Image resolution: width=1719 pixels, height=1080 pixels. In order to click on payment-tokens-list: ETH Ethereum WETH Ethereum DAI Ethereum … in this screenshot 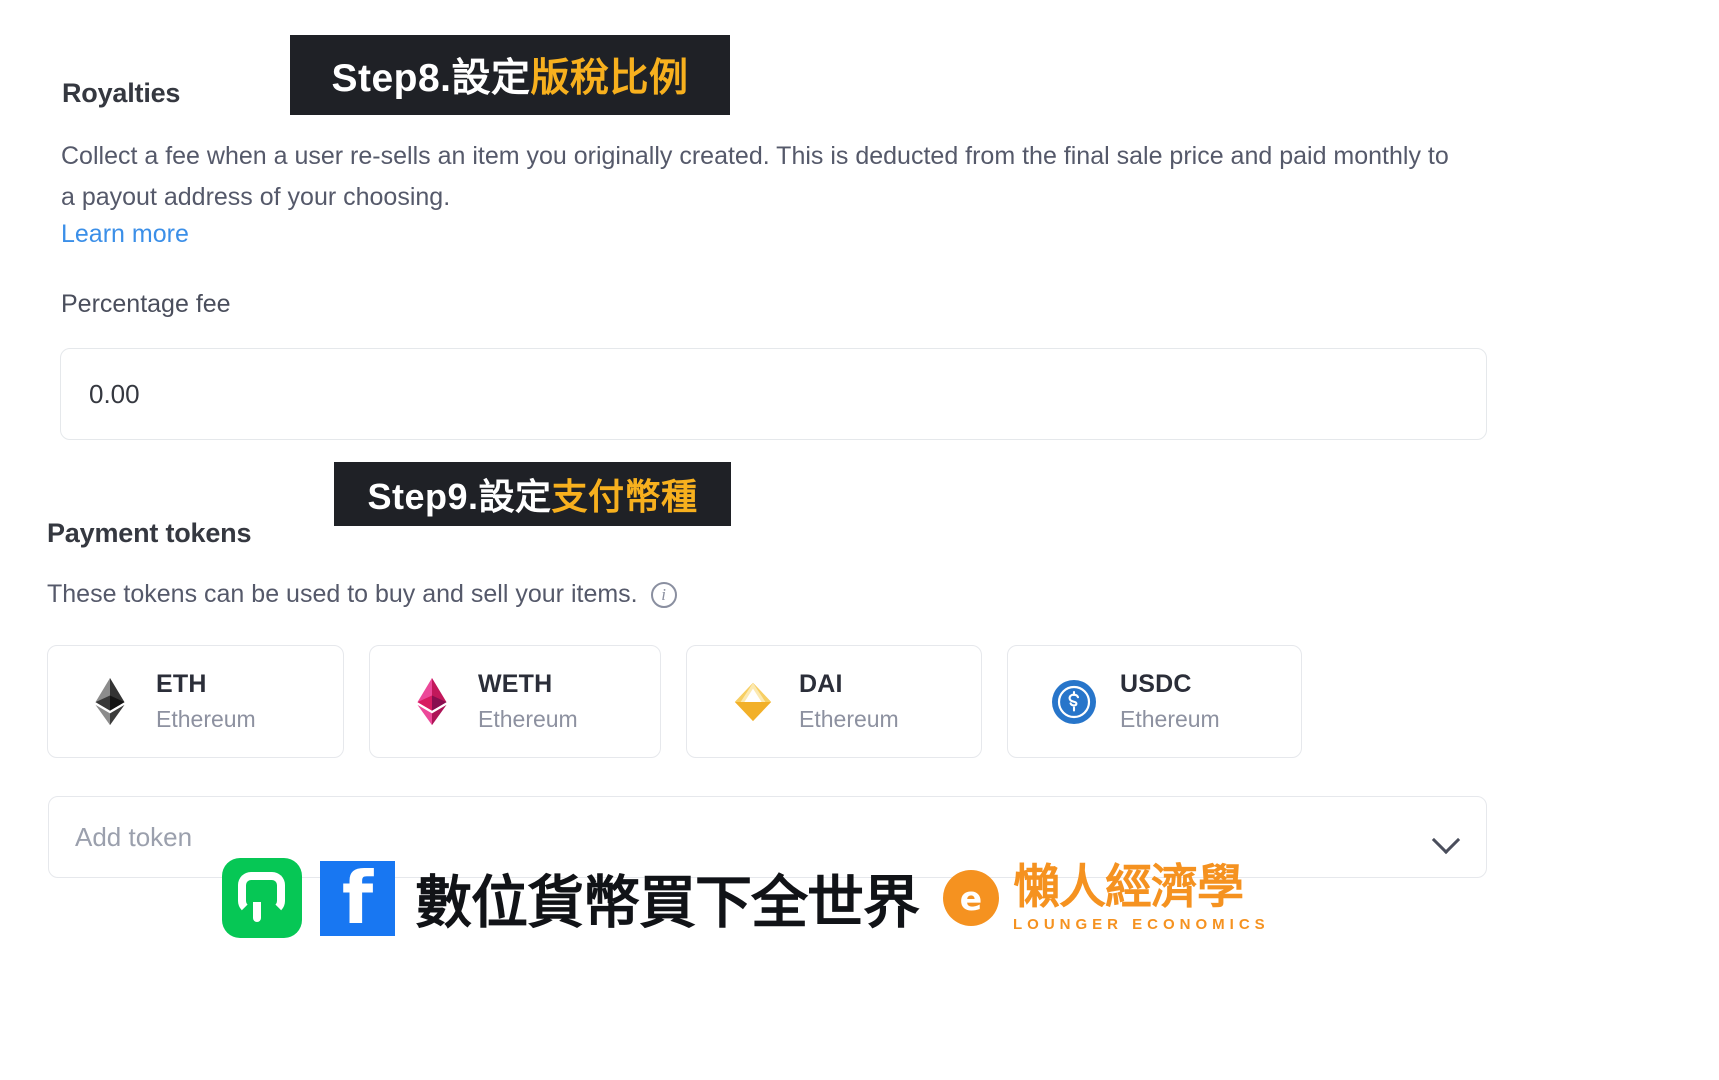, I will do `click(674, 701)`.